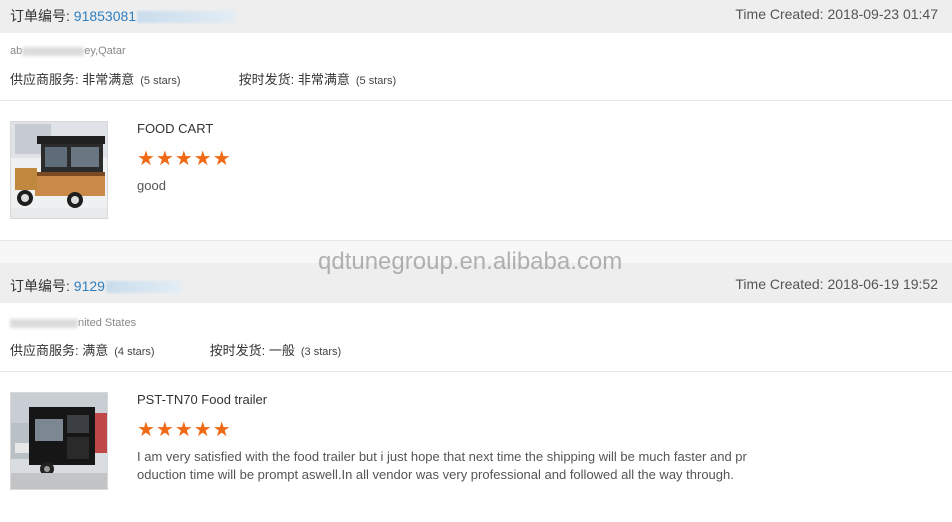 Image resolution: width=952 pixels, height=522 pixels. I want to click on shipping-stars: (5 stars), so click(376, 81).